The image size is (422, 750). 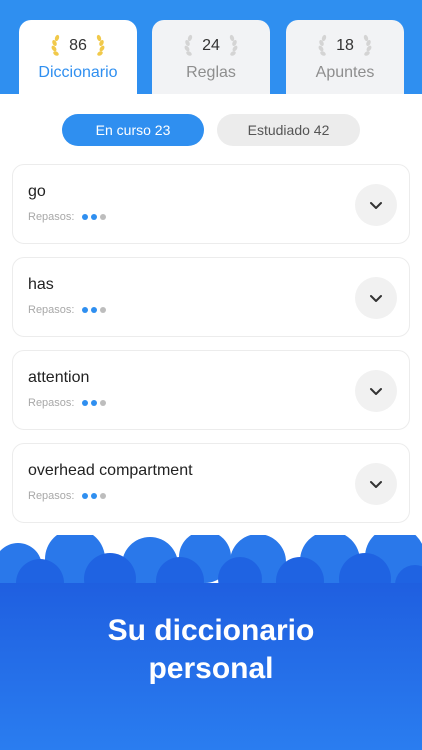 What do you see at coordinates (211, 630) in the screenshot?
I see `banner-title-line: Su diccionario` at bounding box center [211, 630].